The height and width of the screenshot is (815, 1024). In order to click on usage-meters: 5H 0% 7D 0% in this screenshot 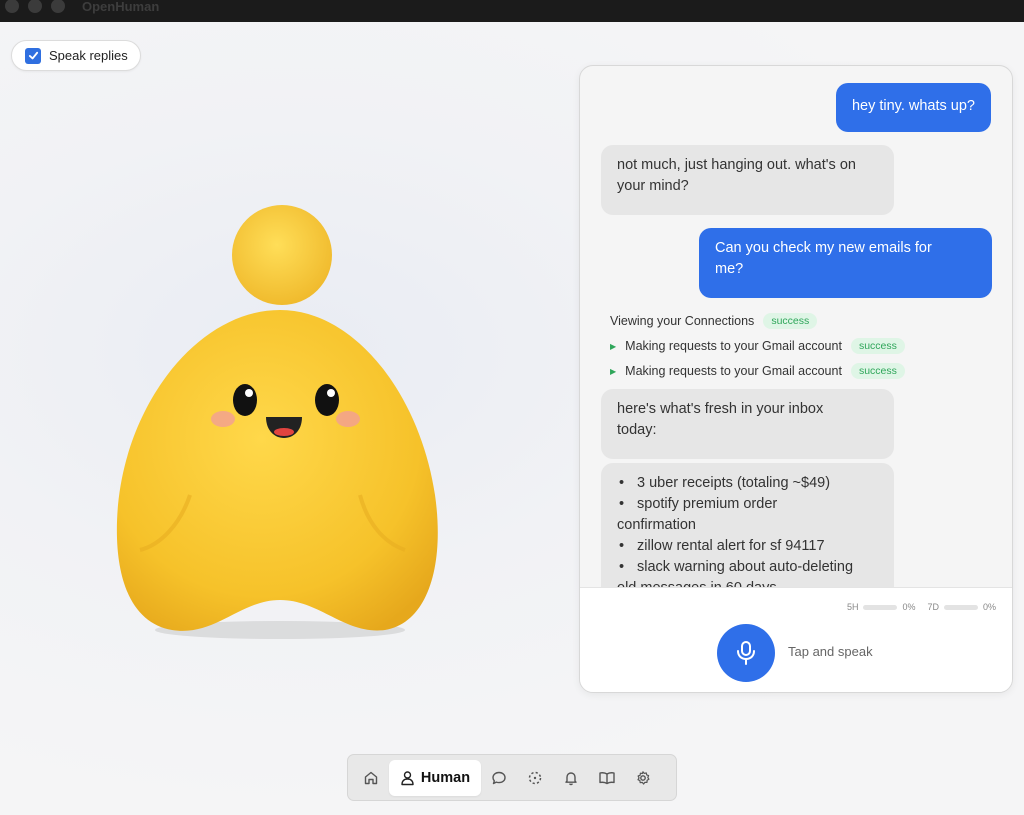, I will do `click(918, 607)`.